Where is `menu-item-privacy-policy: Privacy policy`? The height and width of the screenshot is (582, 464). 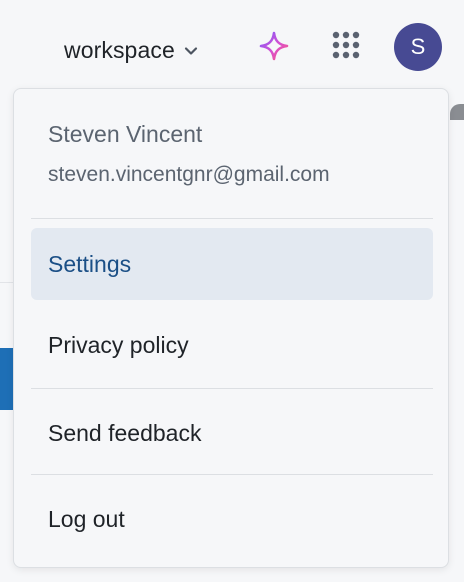
menu-item-privacy-policy: Privacy policy is located at coordinates (232, 345).